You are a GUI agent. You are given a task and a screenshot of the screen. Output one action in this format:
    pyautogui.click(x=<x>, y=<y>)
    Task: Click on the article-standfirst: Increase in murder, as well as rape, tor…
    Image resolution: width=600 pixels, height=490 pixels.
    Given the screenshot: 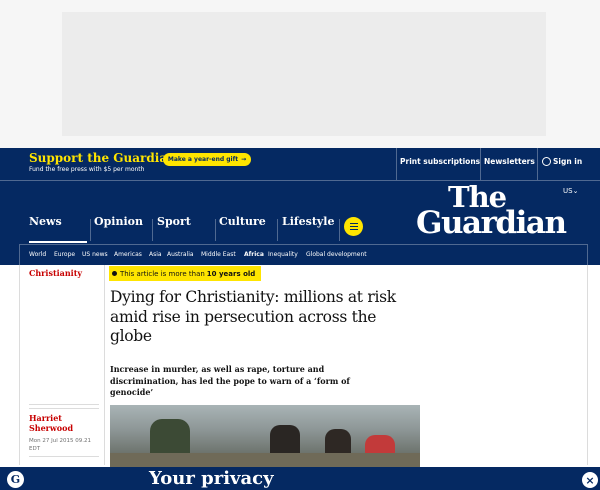 What is the action you would take?
    pyautogui.click(x=230, y=380)
    